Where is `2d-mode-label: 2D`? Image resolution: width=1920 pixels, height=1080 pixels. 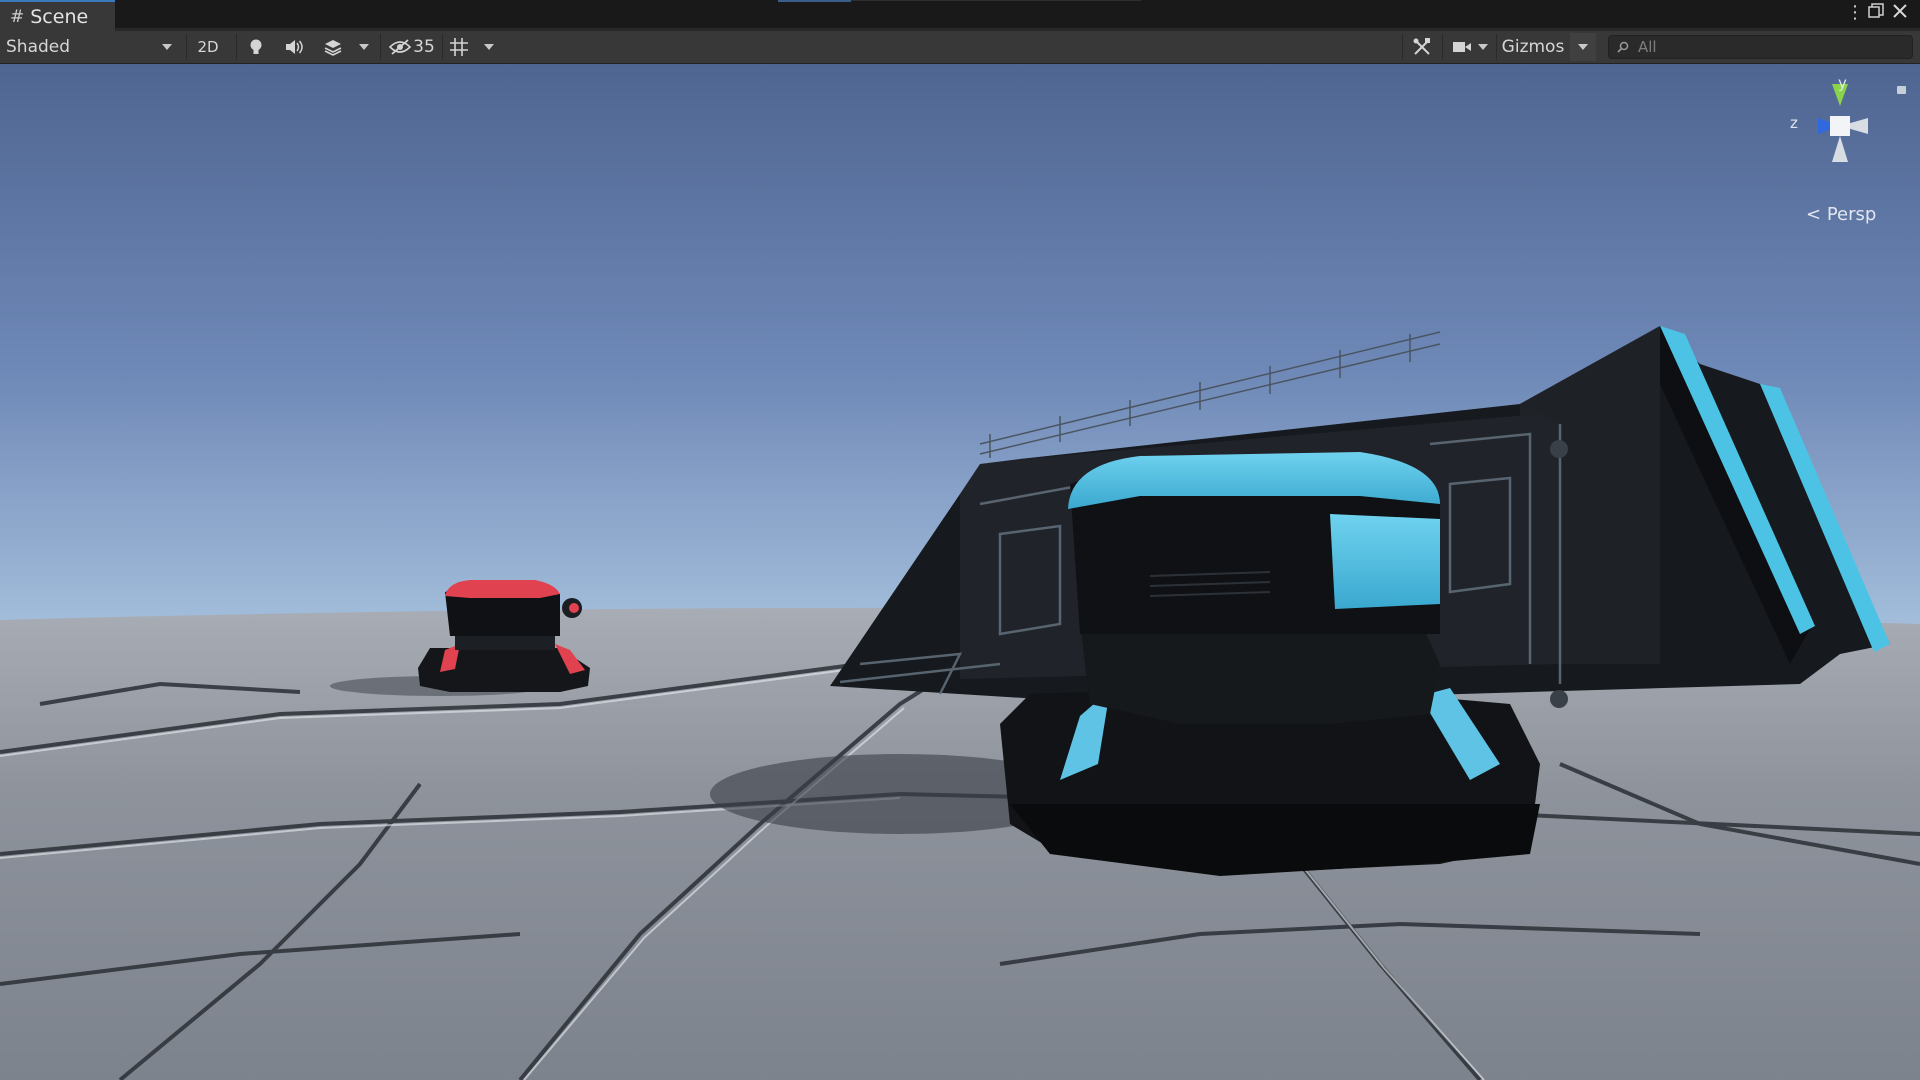
2d-mode-label: 2D is located at coordinates (208, 47).